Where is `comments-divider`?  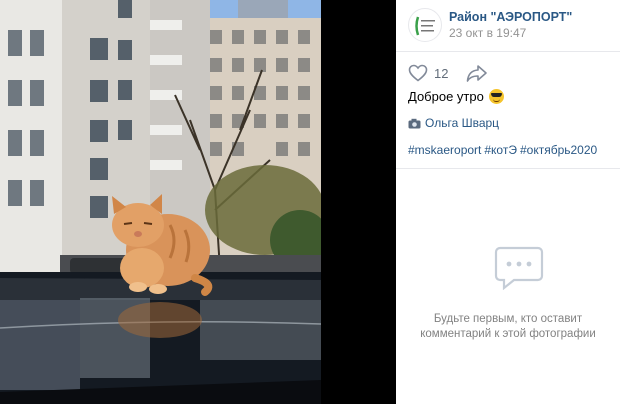
comments-divider is located at coordinates (508, 168).